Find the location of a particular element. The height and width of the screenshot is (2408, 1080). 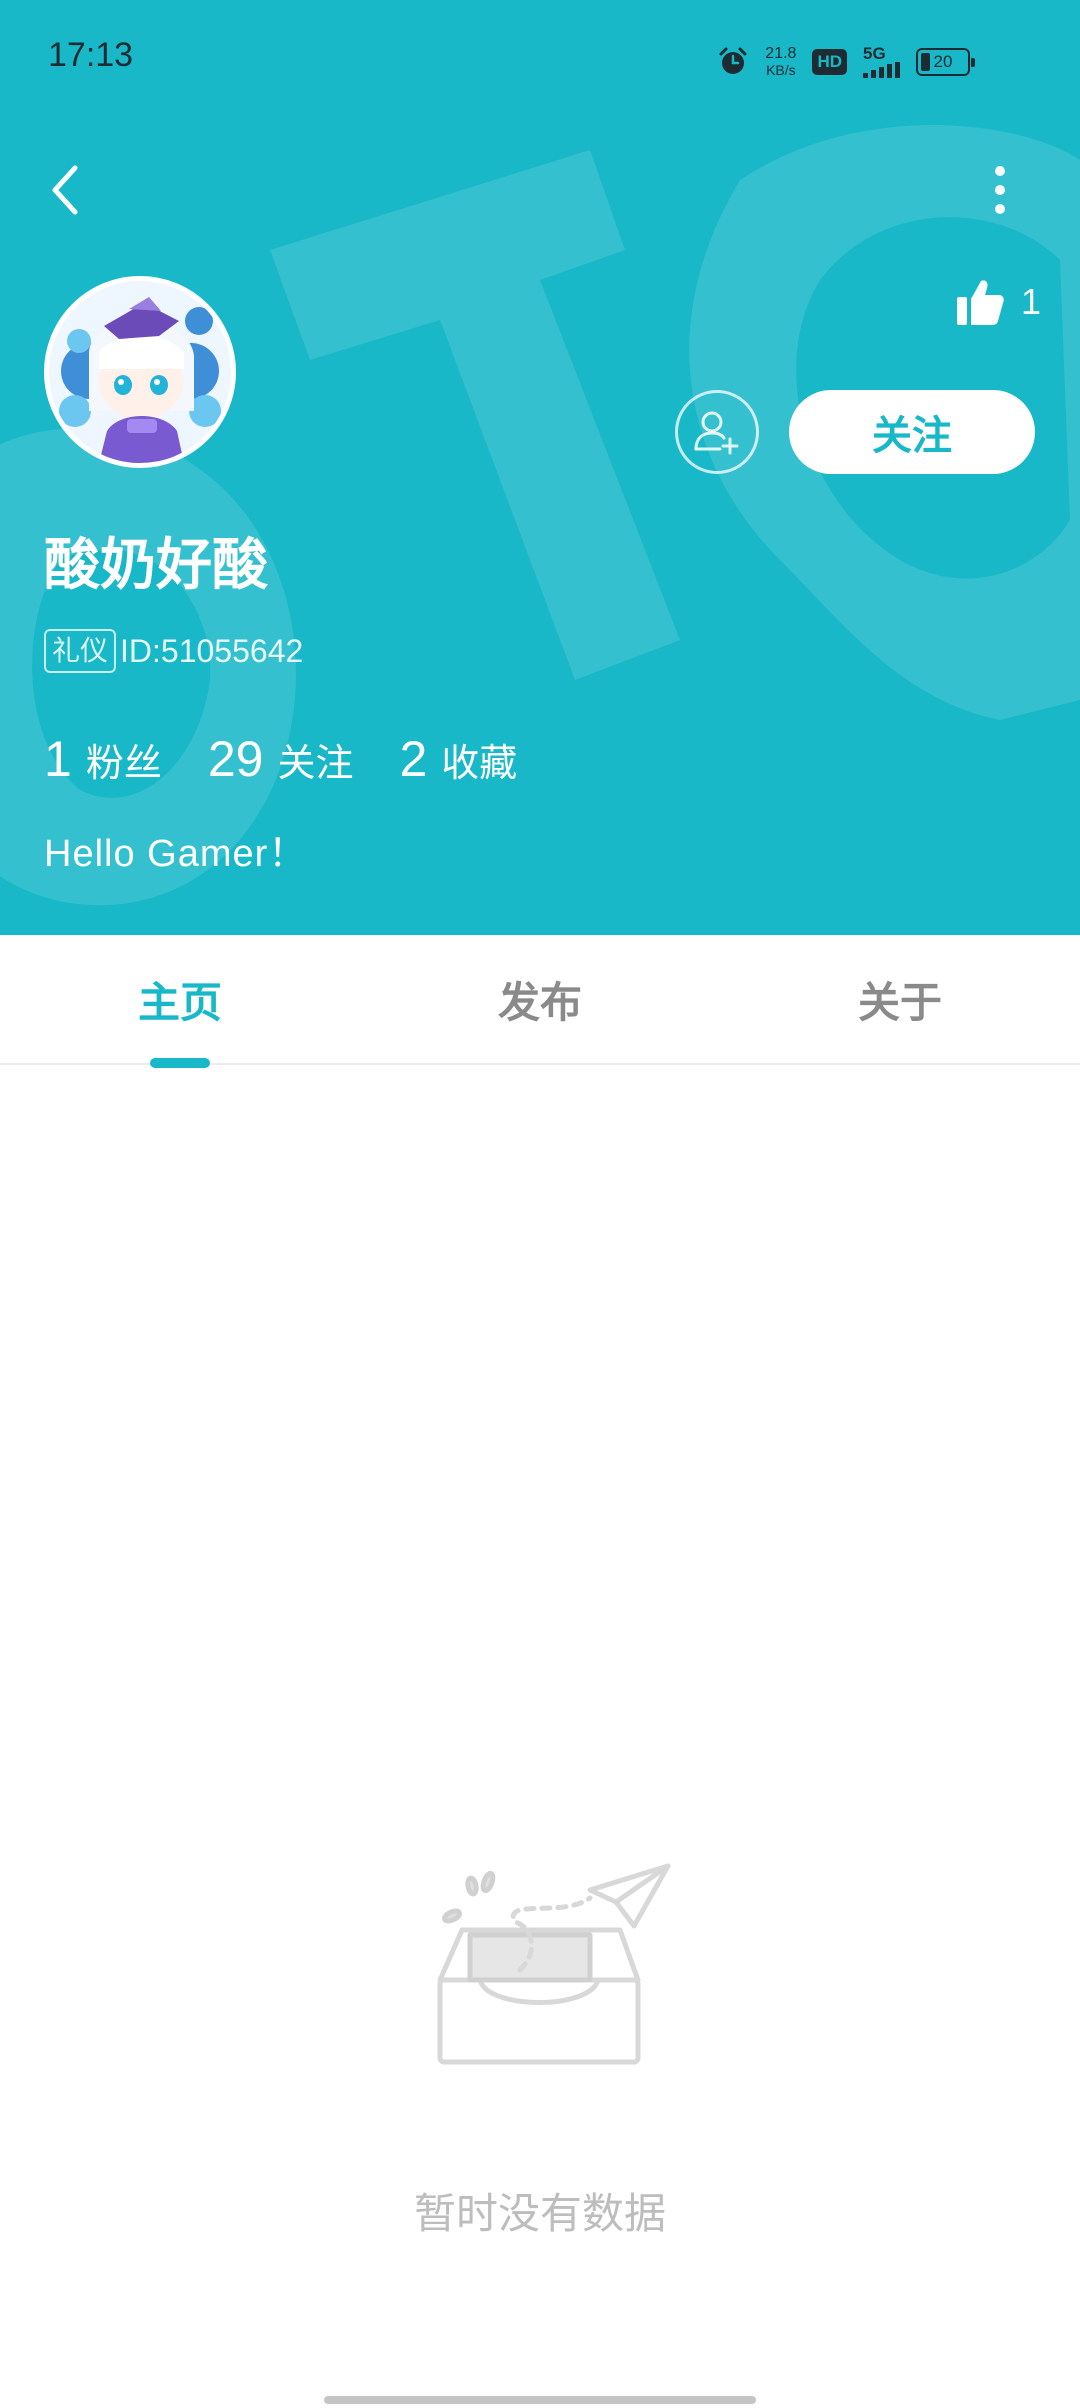

user-bio: Hello Gamer！ is located at coordinates (176, 854).